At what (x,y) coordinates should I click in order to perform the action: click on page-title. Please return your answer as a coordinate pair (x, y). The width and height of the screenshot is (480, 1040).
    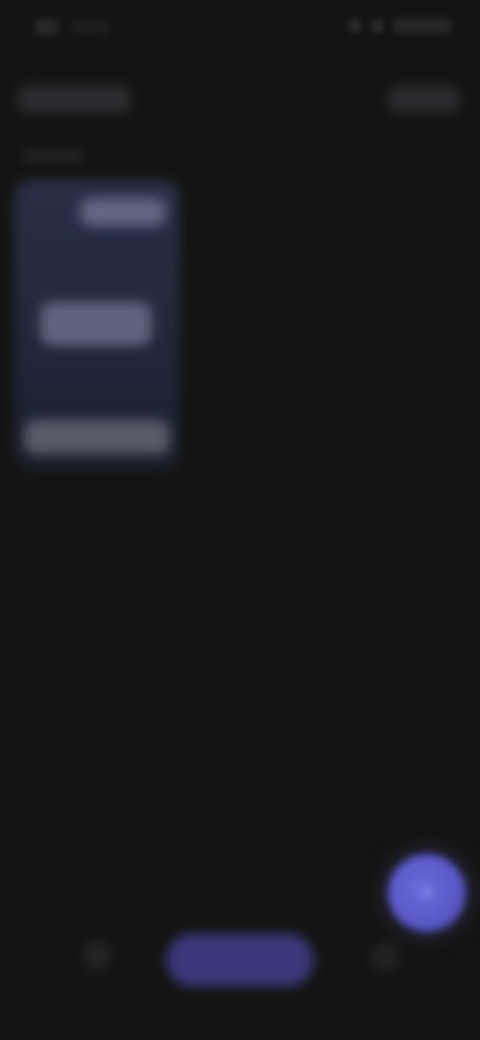
    Looking at the image, I should click on (74, 99).